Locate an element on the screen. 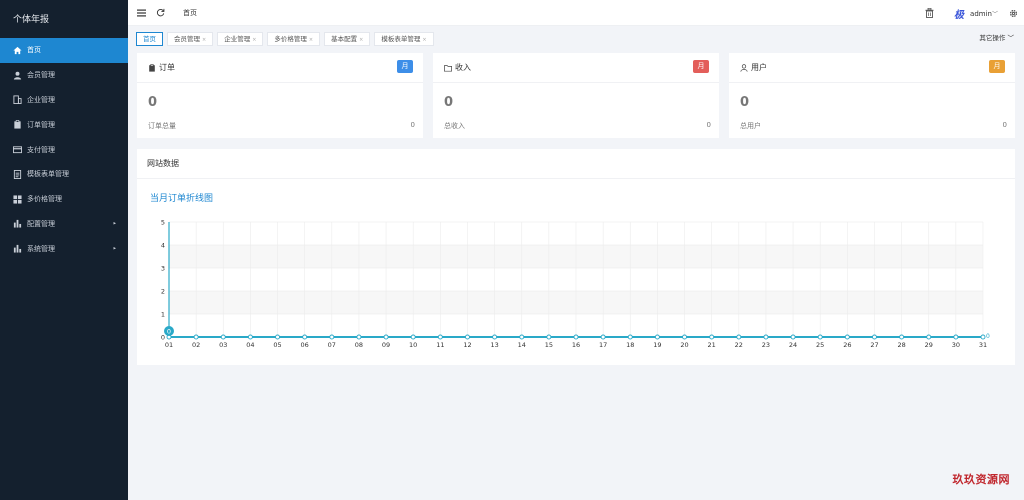 The image size is (1024, 500). sidebar-item-label: 多价格管理 is located at coordinates (44, 199).